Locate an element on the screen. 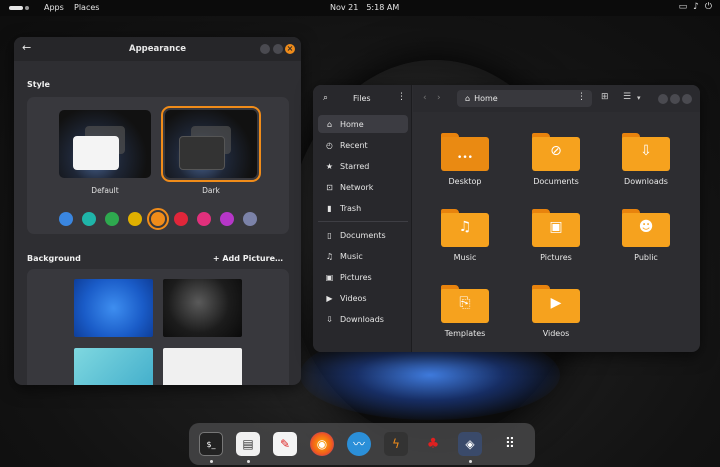 The image size is (720, 467). burp-suite-icon: ϟ is located at coordinates (396, 444).